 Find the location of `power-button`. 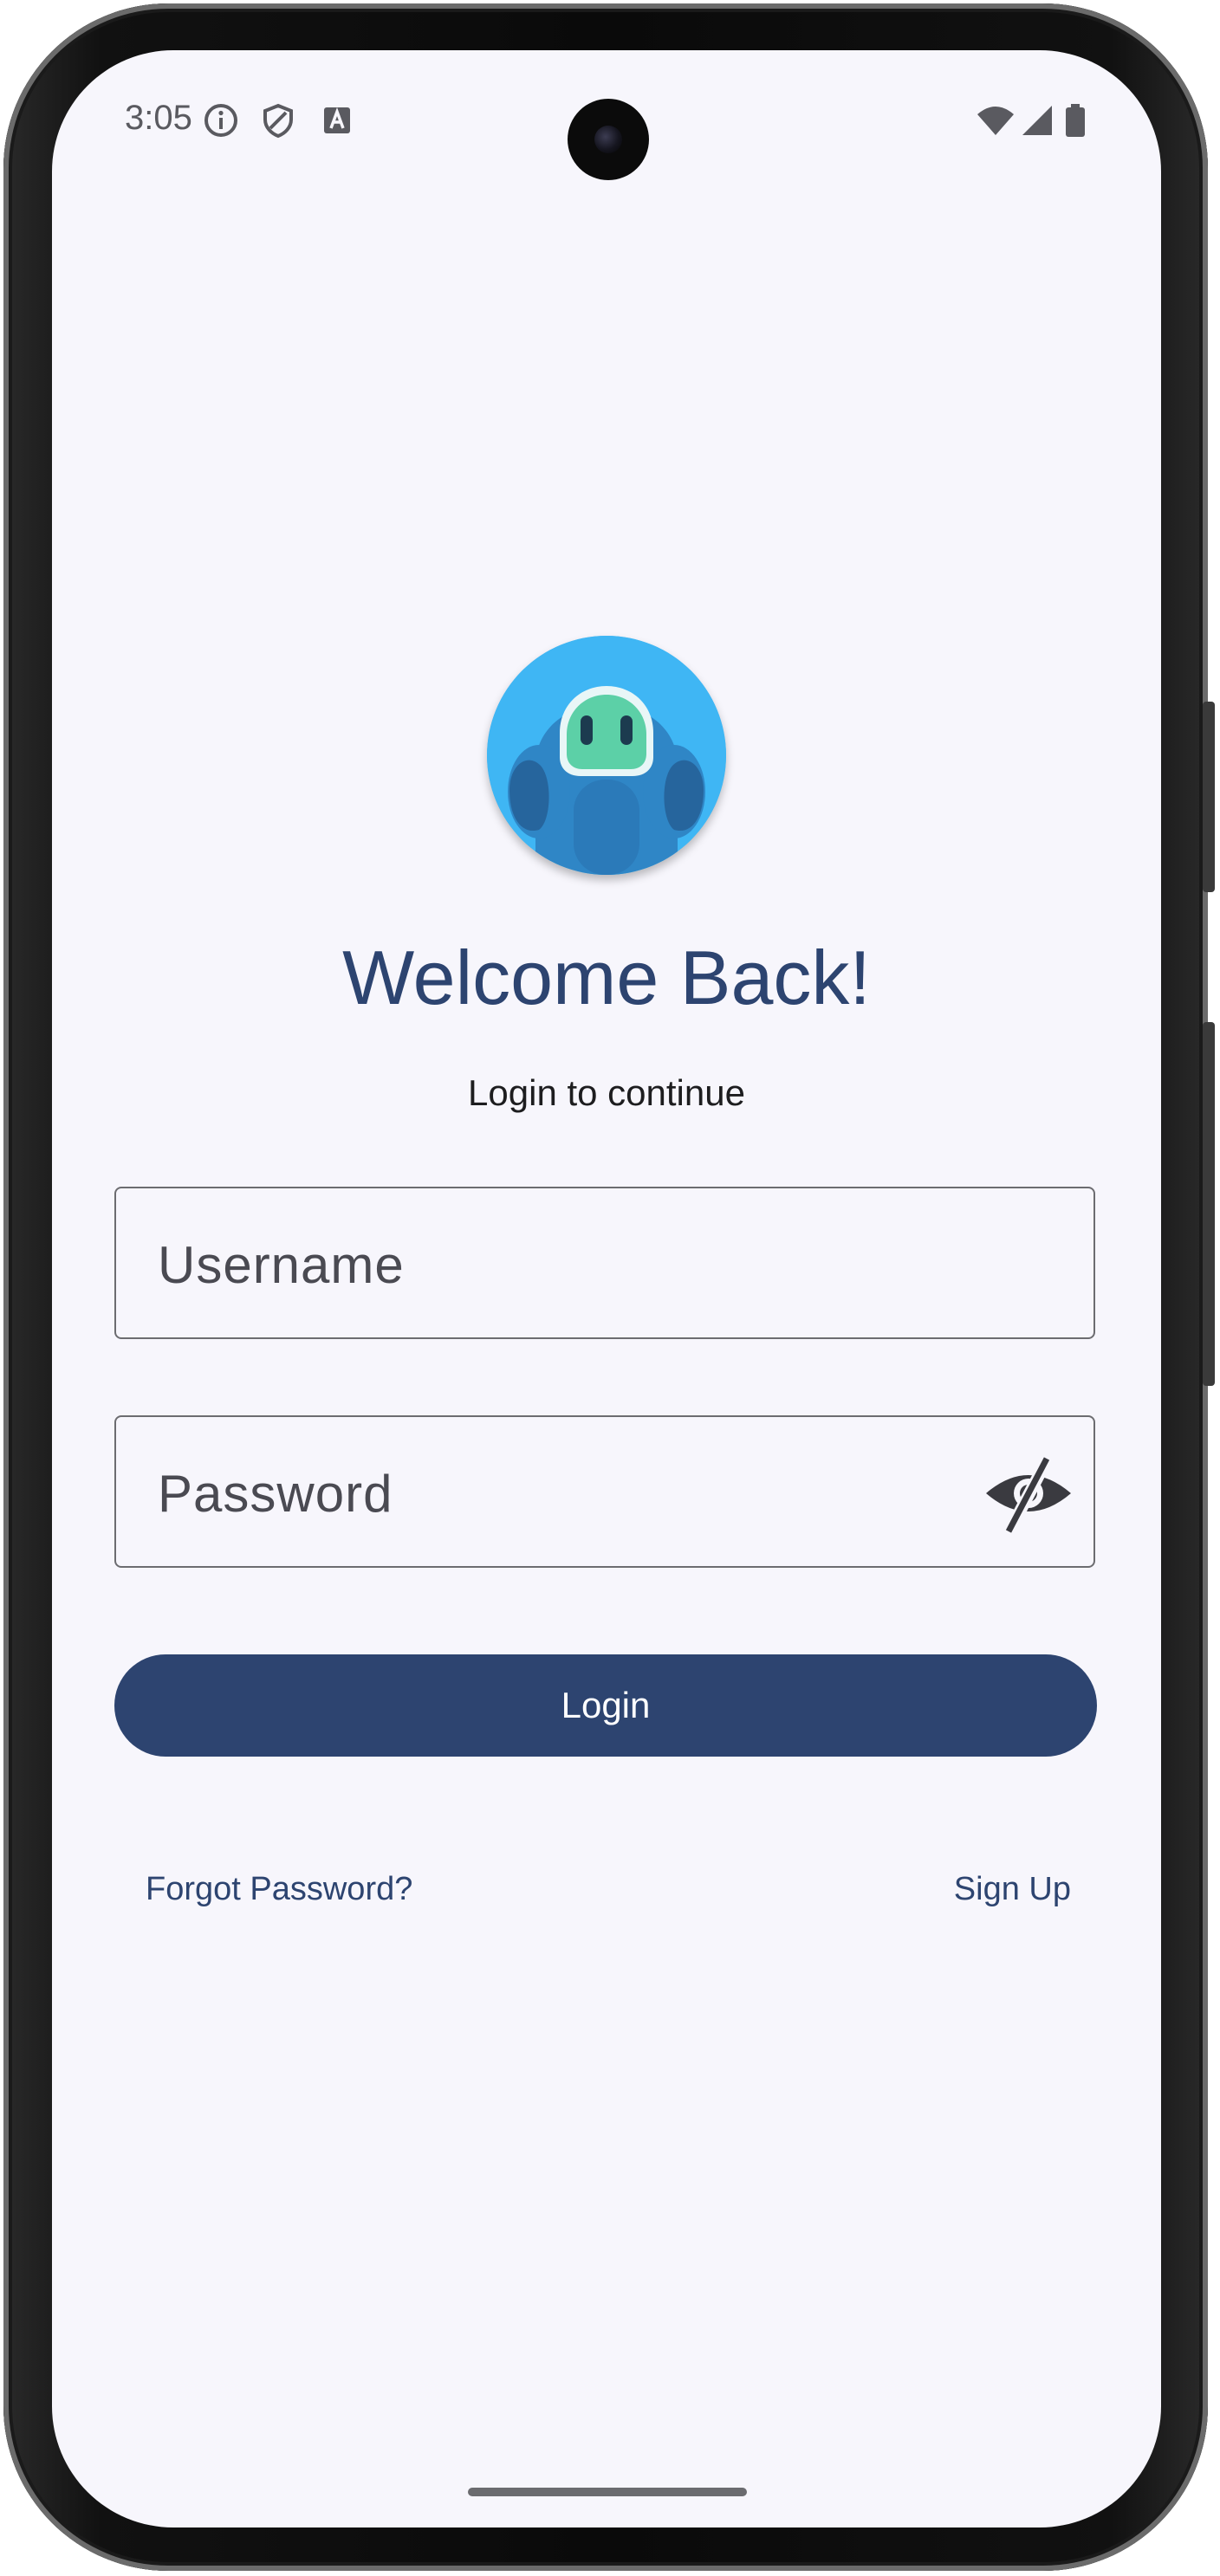

power-button is located at coordinates (1209, 797).